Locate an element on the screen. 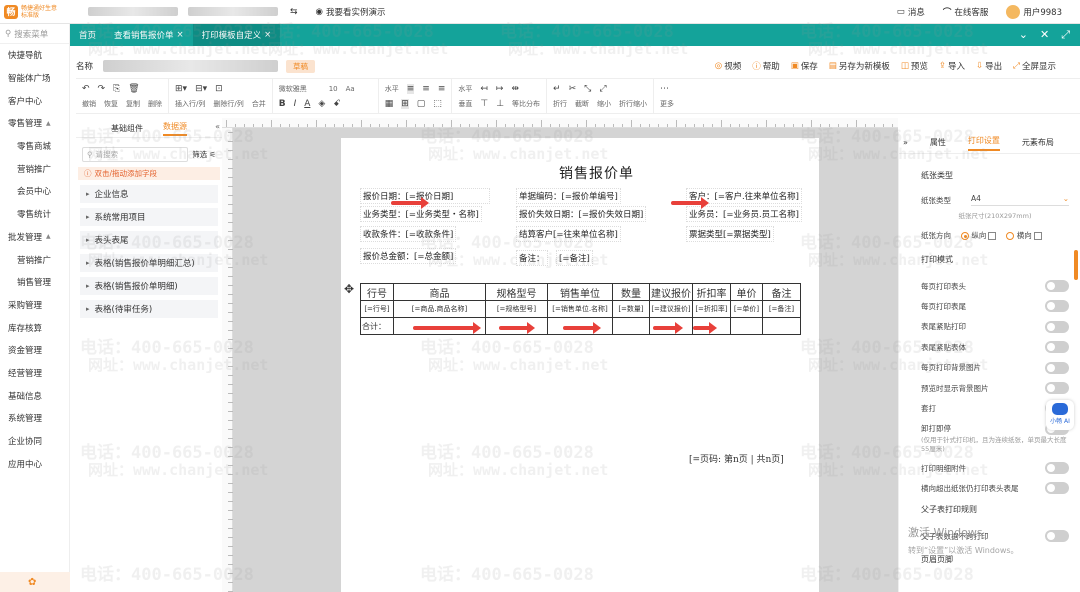 The image size is (1080, 592). field-remark-label: 备注： is located at coordinates (532, 258).